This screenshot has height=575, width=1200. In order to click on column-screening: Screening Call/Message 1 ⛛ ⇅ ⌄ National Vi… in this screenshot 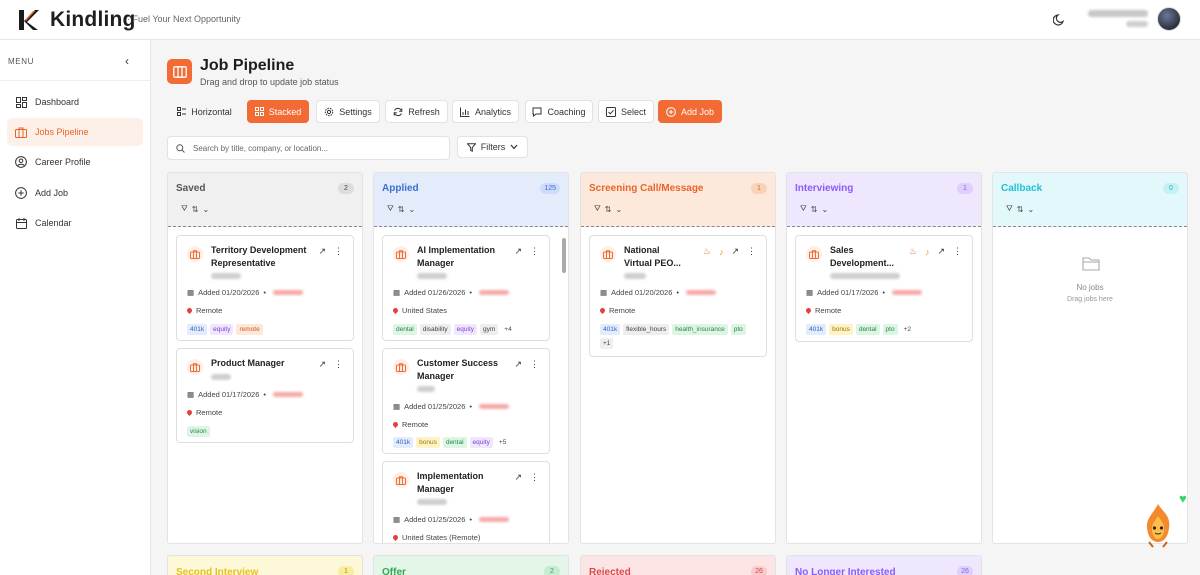, I will do `click(678, 358)`.